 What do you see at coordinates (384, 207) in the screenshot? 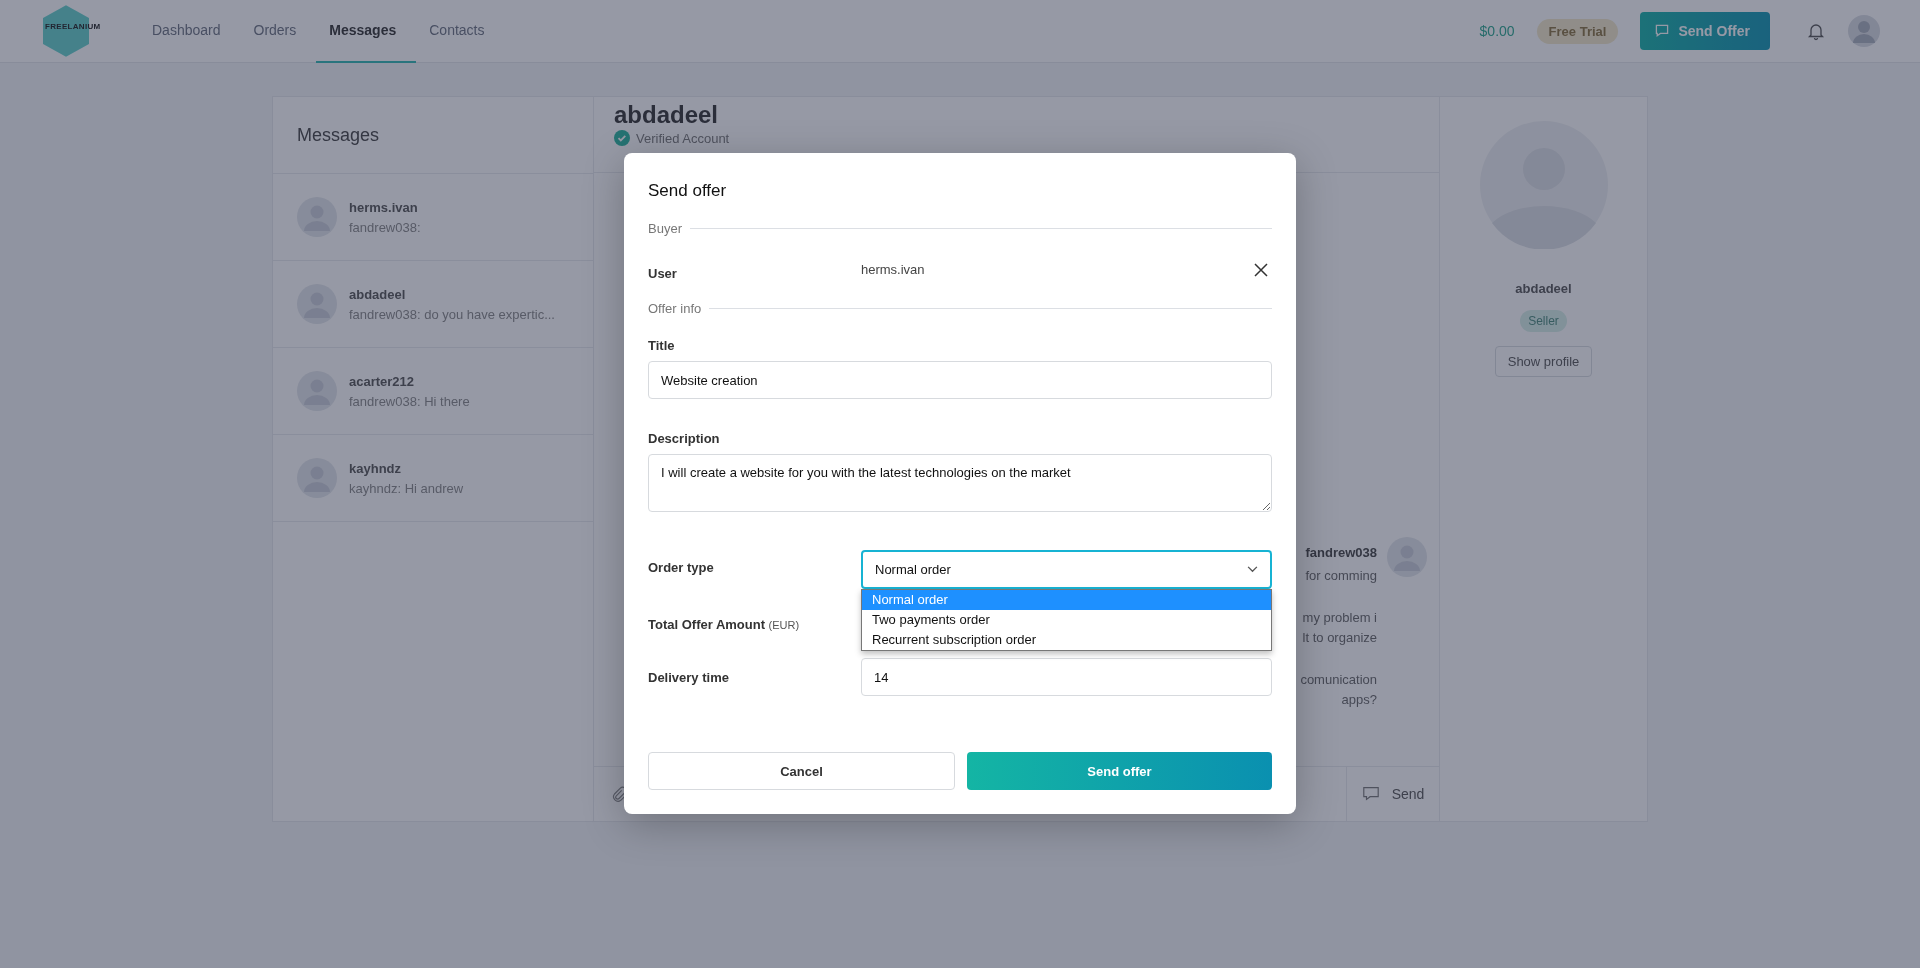
I see `contact-name: herms.ivan` at bounding box center [384, 207].